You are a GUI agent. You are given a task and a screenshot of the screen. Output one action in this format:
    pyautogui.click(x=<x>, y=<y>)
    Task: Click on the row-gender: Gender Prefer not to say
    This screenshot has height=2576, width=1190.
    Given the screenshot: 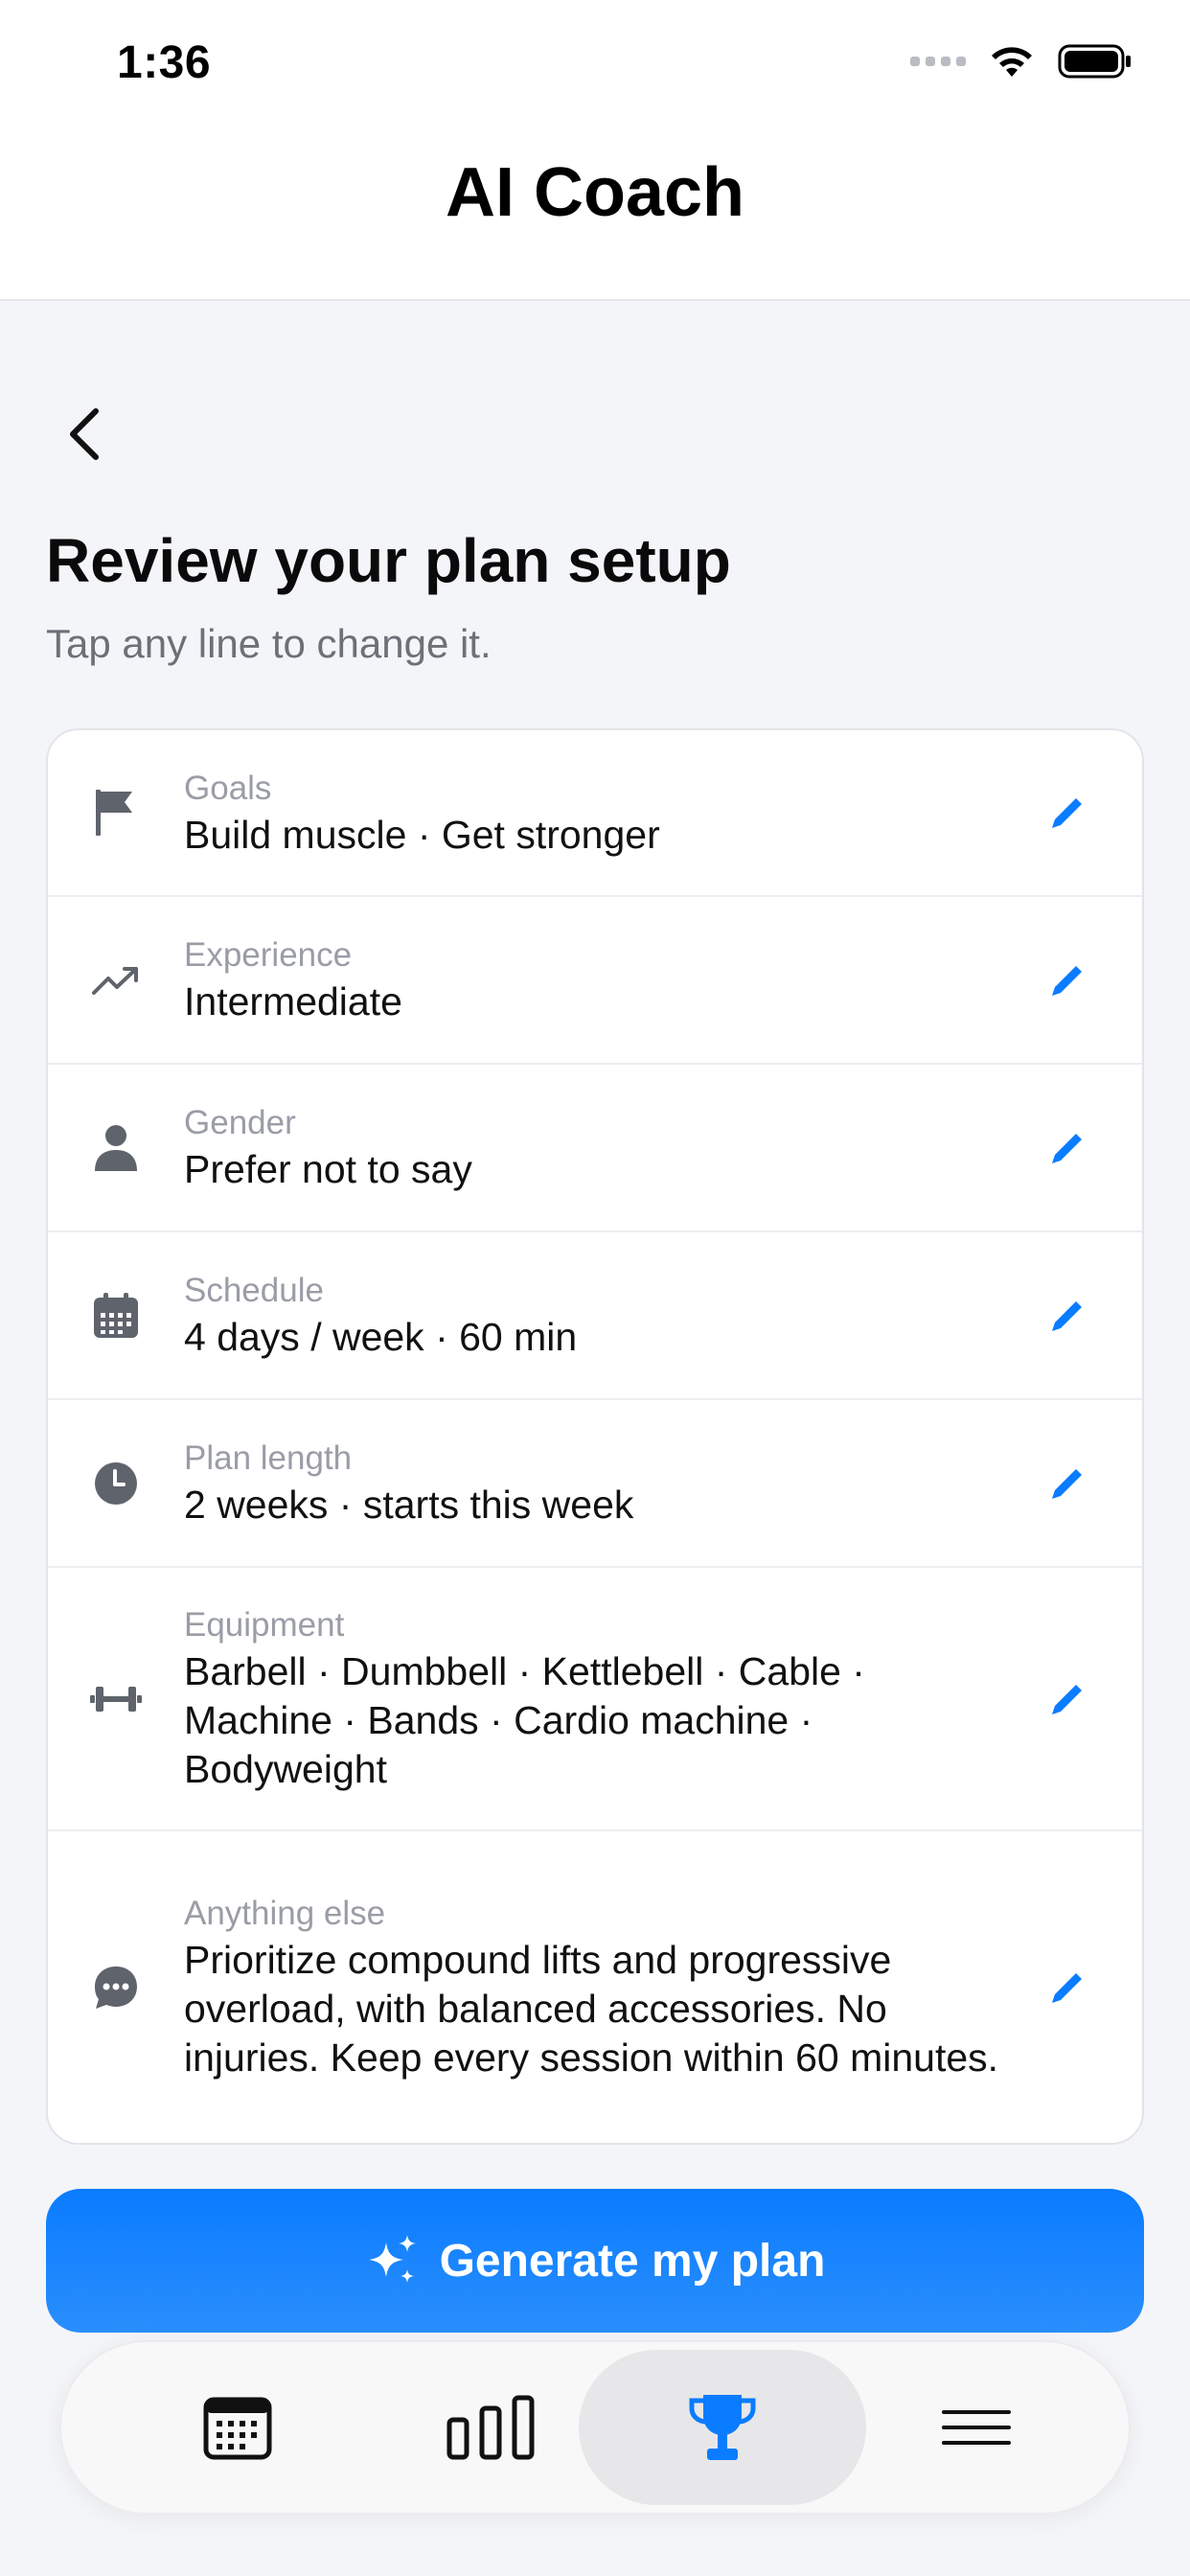 What is the action you would take?
    pyautogui.click(x=595, y=1148)
    